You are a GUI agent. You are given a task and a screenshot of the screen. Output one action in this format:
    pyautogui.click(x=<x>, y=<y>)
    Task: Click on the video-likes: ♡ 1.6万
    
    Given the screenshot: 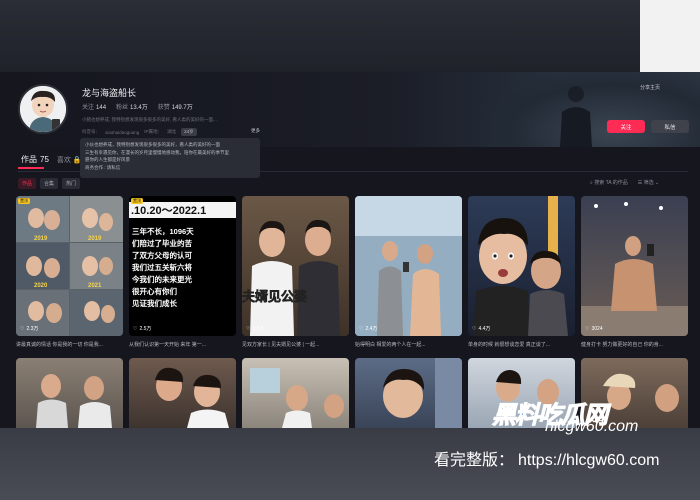 What is the action you would take?
    pyautogui.click(x=255, y=329)
    